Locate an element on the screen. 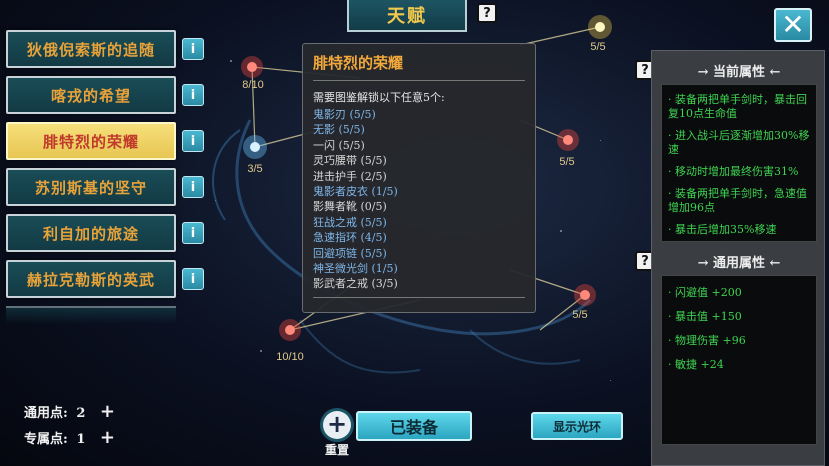  show-aura-button: 显示光环 is located at coordinates (577, 426).